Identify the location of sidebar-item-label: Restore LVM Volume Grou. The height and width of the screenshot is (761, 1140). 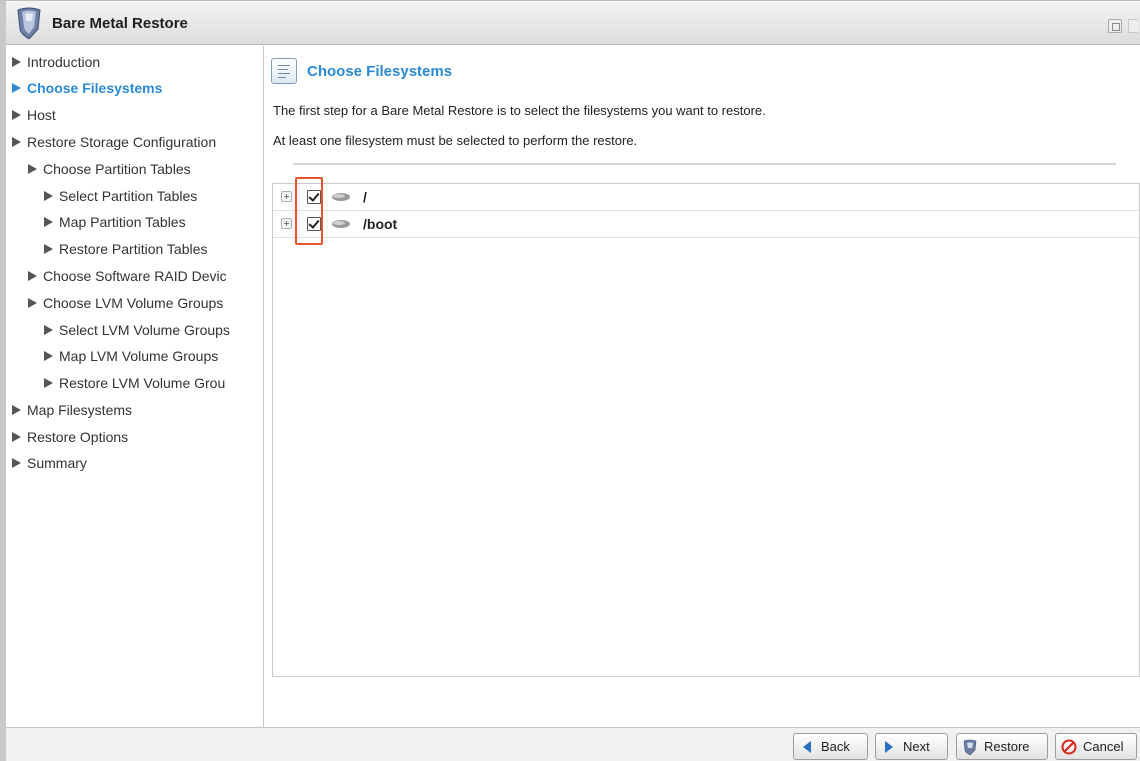
(142, 383).